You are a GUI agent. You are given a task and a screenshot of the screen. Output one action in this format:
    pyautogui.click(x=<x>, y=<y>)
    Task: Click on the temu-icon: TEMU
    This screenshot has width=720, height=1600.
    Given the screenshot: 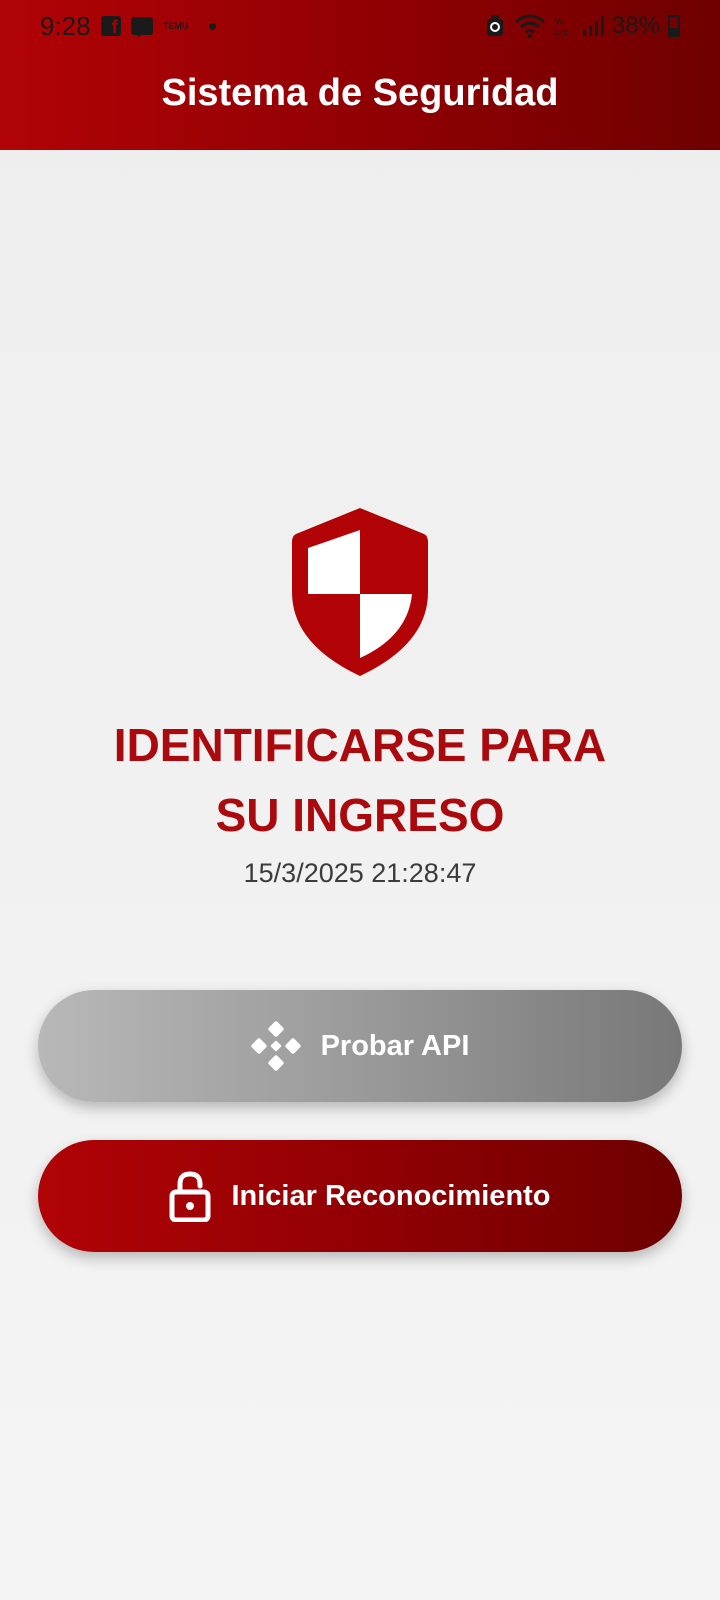 What is the action you would take?
    pyautogui.click(x=176, y=26)
    